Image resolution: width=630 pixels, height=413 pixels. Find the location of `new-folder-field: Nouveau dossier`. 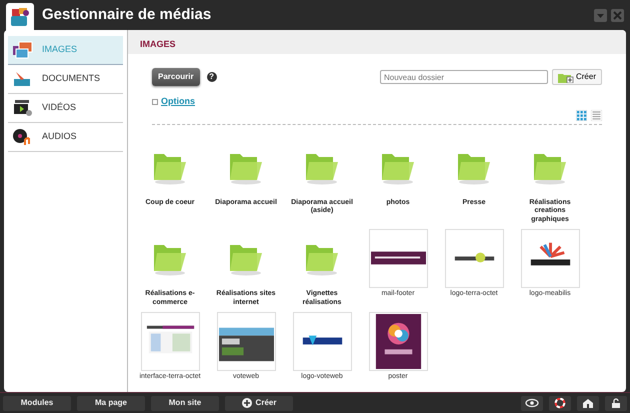

new-folder-field: Nouveau dossier is located at coordinates (464, 77).